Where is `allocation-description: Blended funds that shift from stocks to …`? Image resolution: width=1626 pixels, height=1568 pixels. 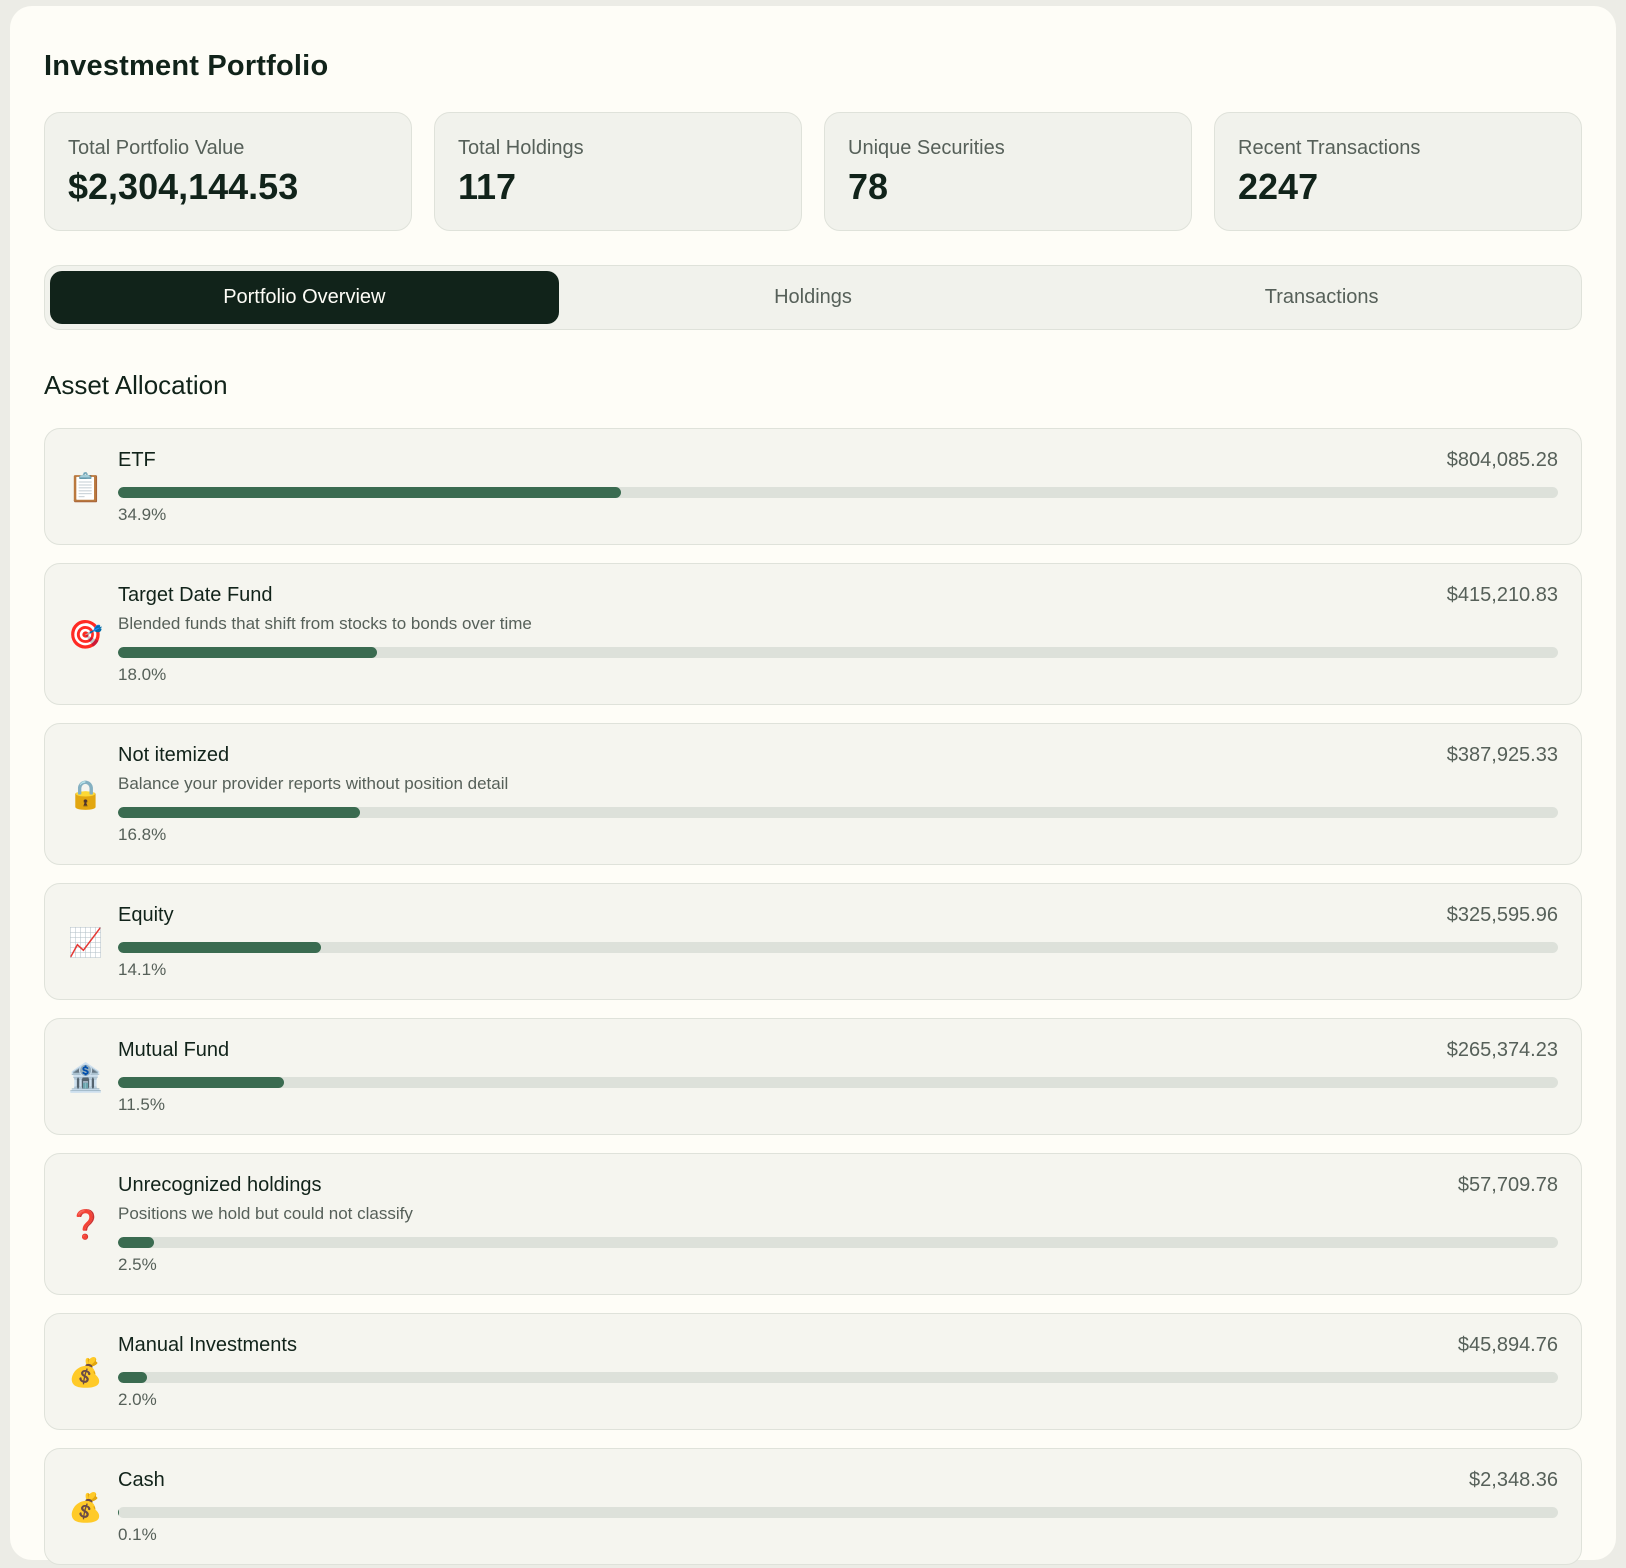
allocation-description: Blended funds that shift from stocks to … is located at coordinates (325, 623).